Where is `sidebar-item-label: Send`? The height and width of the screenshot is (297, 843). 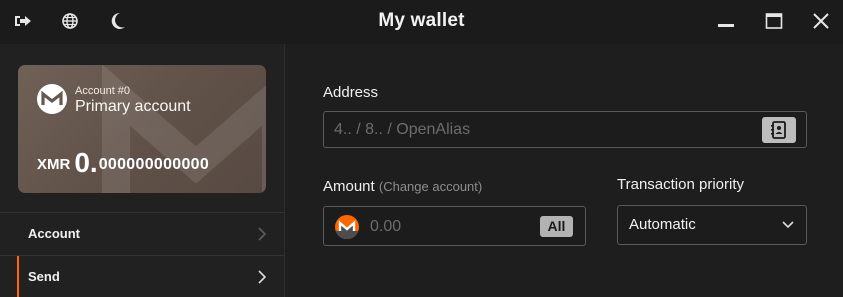
sidebar-item-label: Send is located at coordinates (44, 276).